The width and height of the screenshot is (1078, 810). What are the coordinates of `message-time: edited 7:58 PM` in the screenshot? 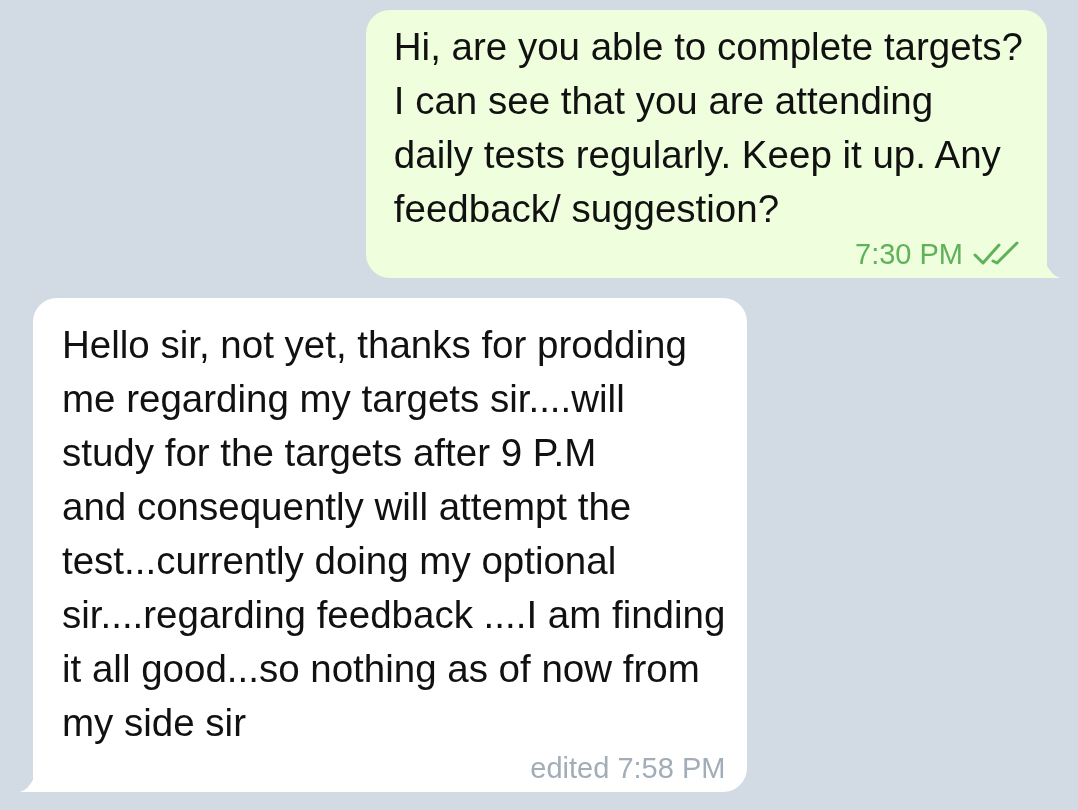 It's located at (628, 768).